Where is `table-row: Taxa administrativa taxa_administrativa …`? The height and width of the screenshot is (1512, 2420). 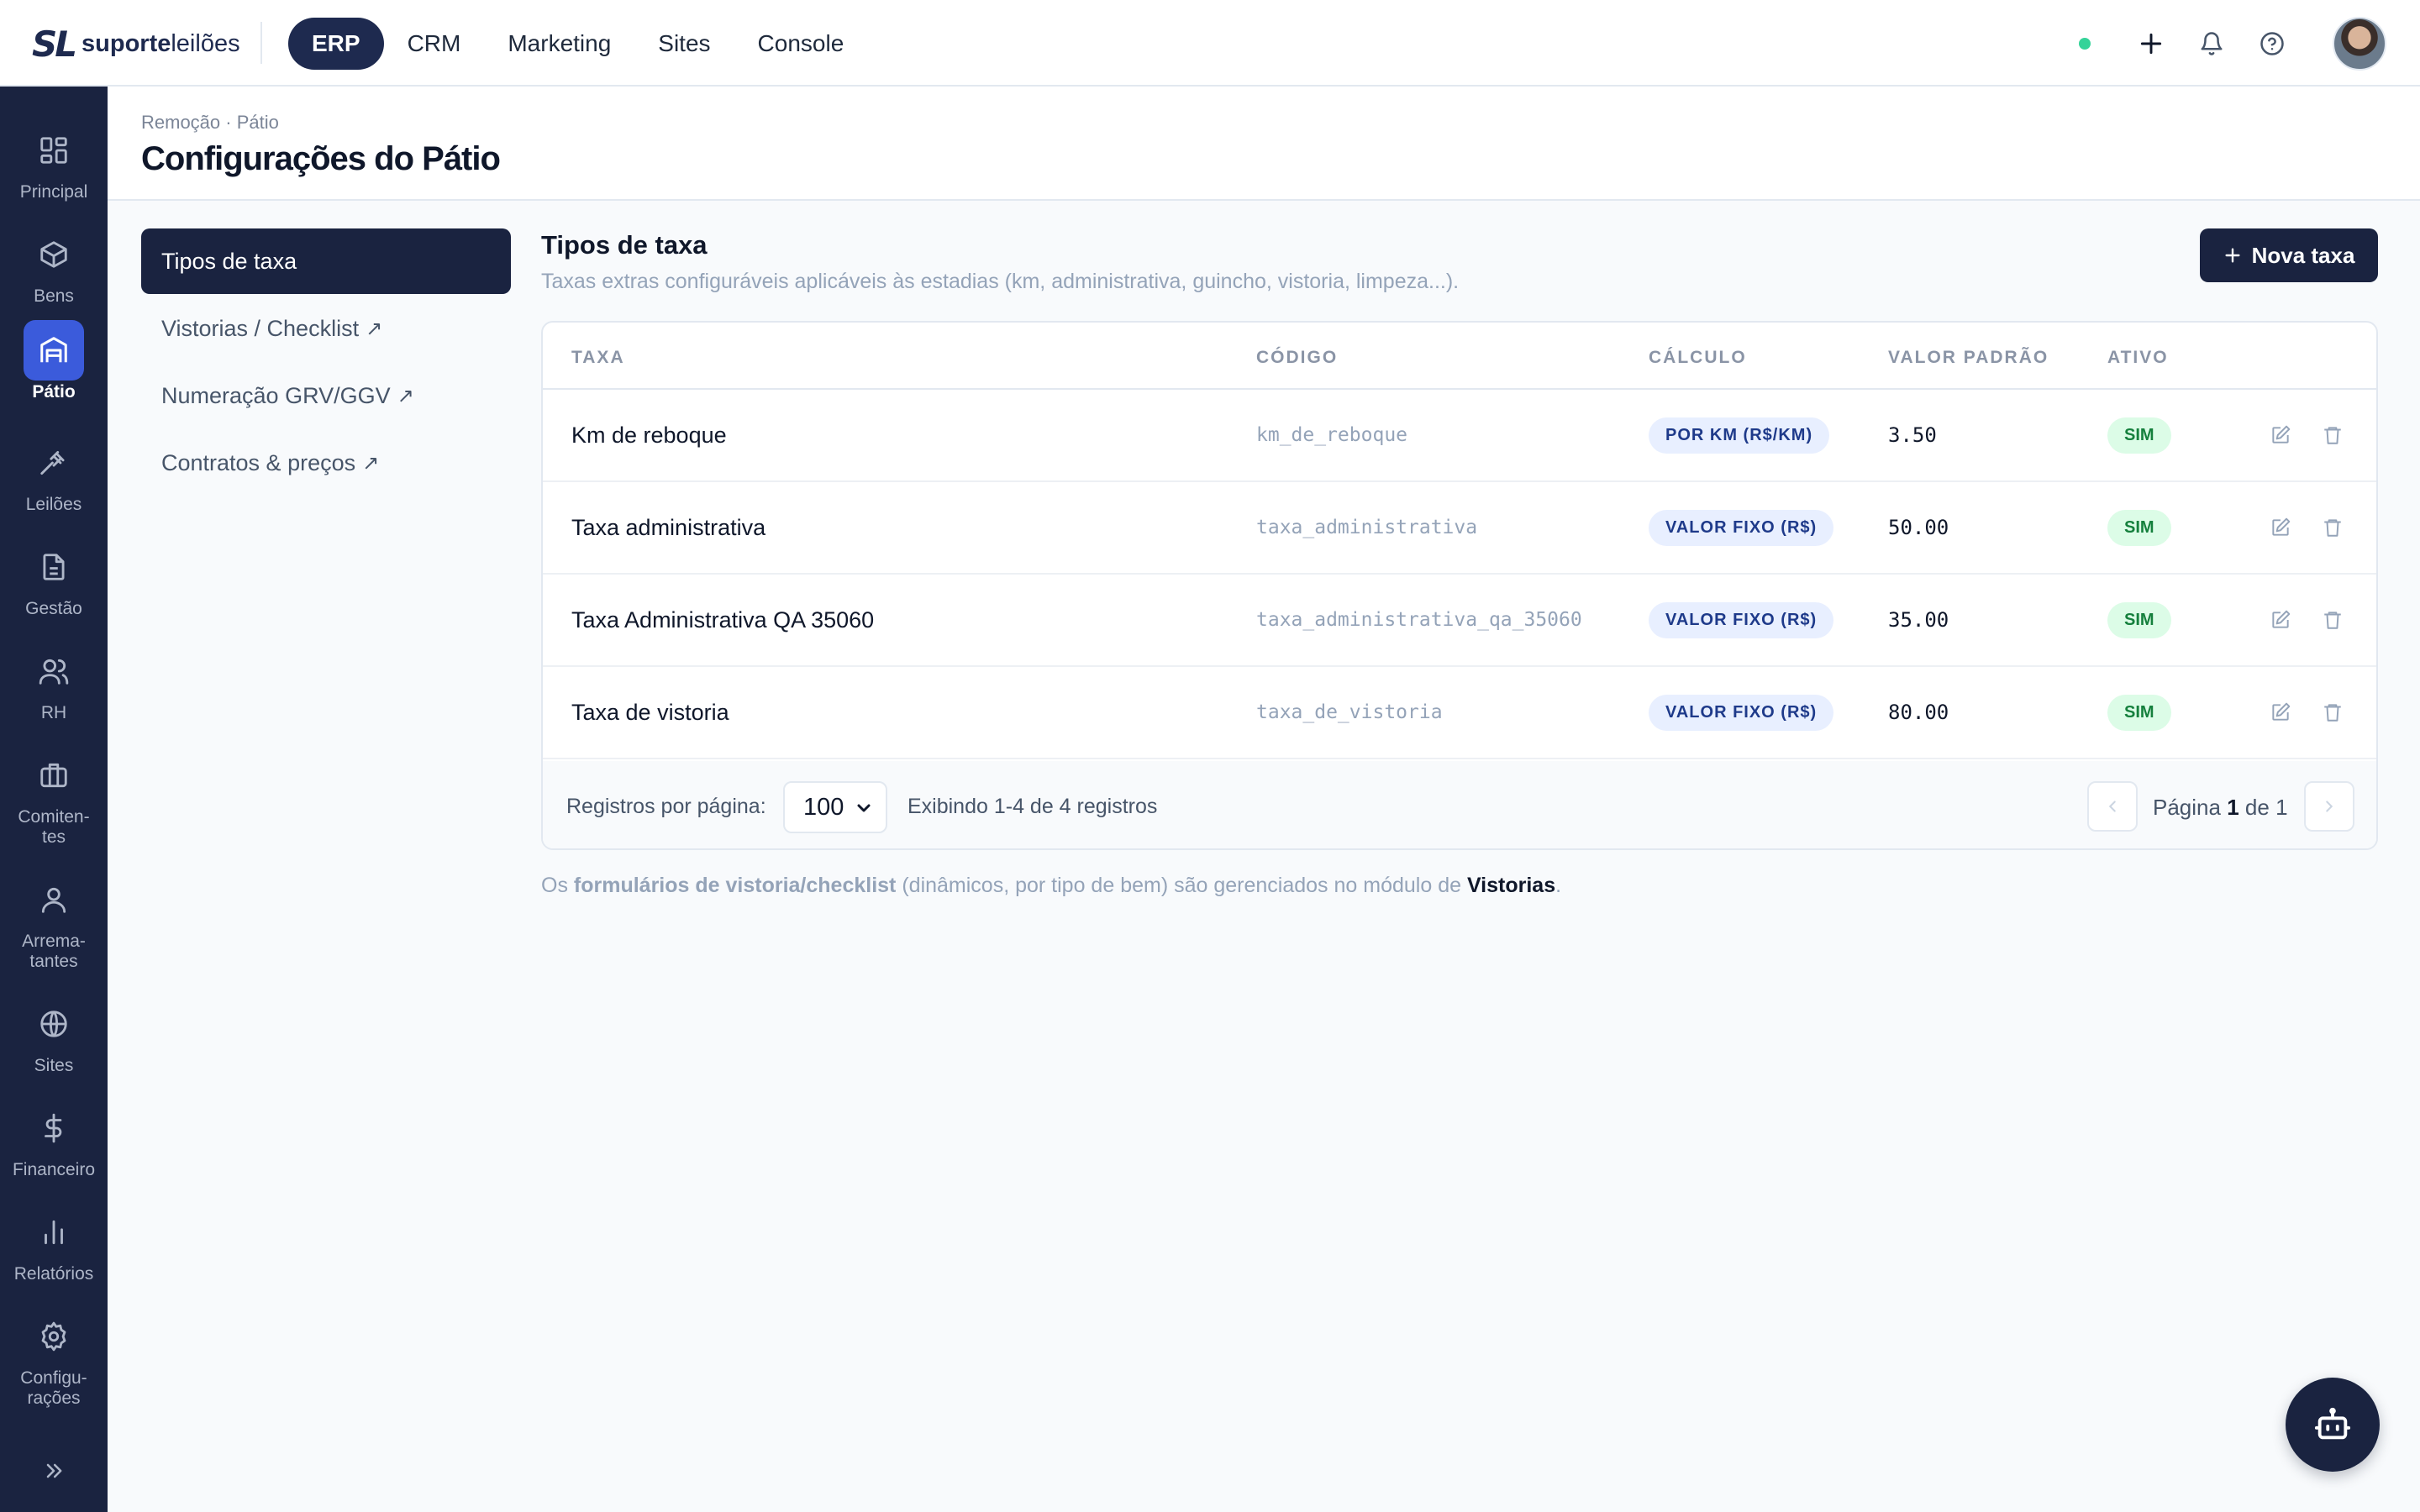 table-row: Taxa administrativa taxa_administrativa … is located at coordinates (1459, 528).